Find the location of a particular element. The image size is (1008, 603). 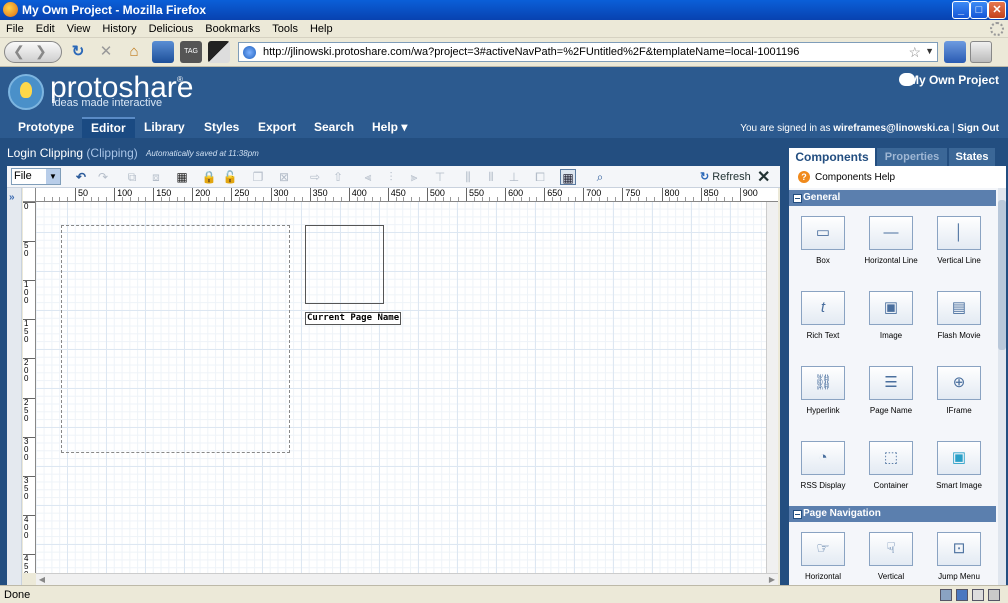

reload-icon: ↻ is located at coordinates (78, 52).